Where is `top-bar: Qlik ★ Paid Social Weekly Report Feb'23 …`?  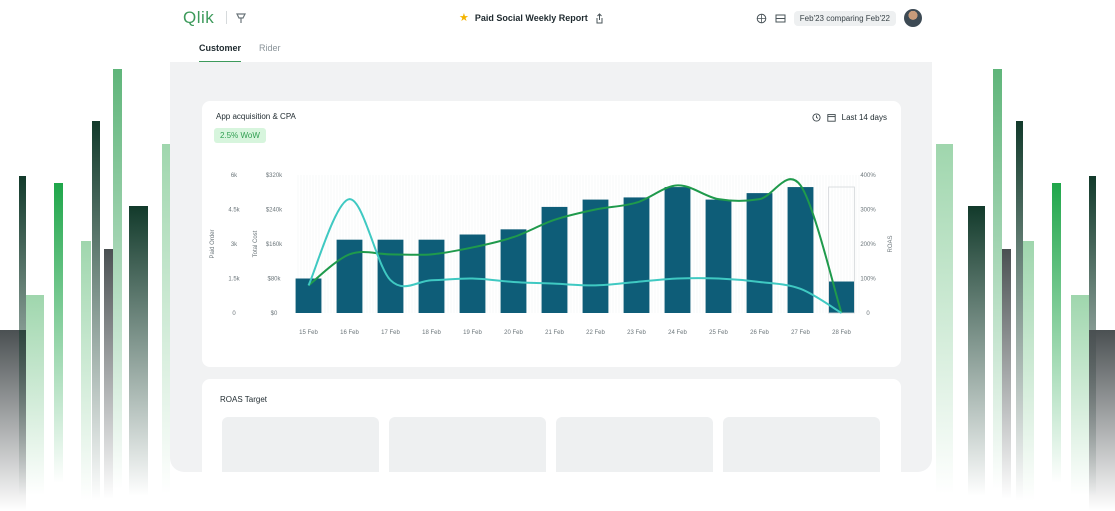 top-bar: Qlik ★ Paid Social Weekly Report Feb'23 … is located at coordinates (551, 18).